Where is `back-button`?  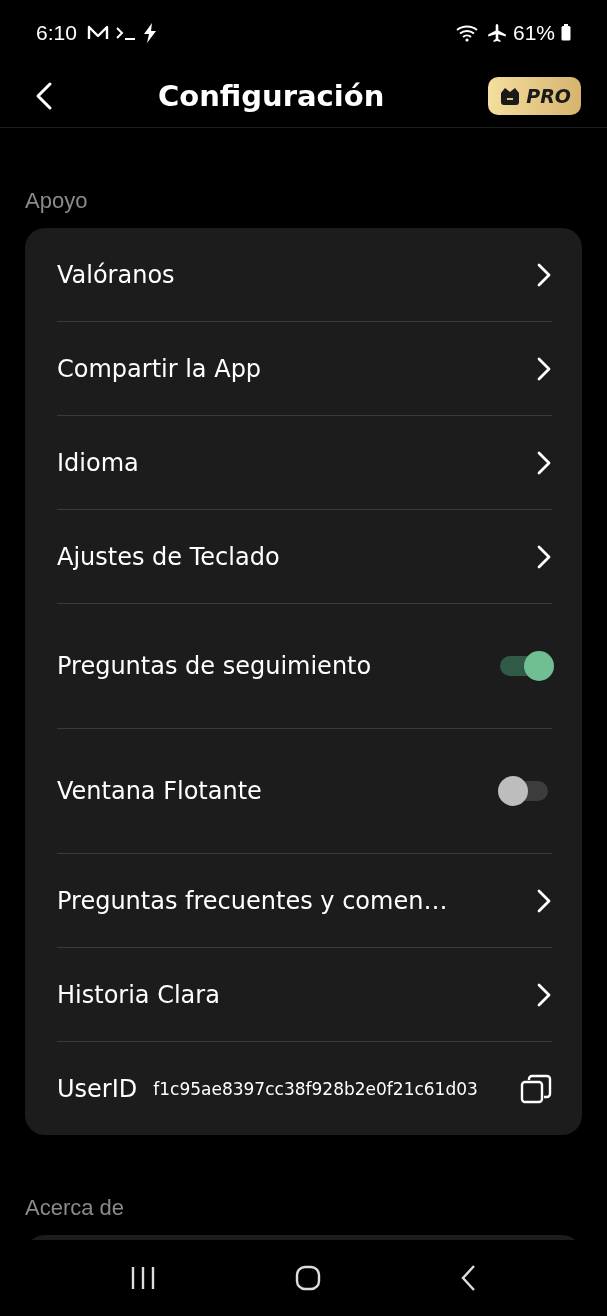
back-button is located at coordinates (44, 96).